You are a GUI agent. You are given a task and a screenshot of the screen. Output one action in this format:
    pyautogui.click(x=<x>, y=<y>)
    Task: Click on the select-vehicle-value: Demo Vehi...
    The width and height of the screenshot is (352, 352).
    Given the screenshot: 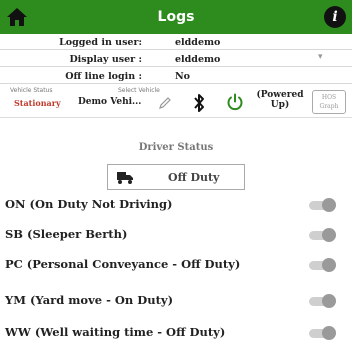 What is the action you would take?
    pyautogui.click(x=109, y=102)
    